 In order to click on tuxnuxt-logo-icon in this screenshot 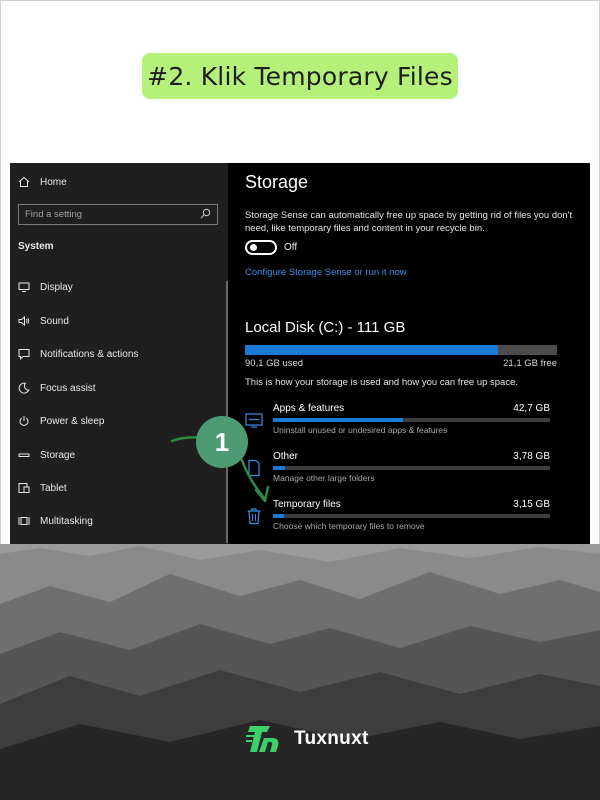, I will do `click(262, 739)`.